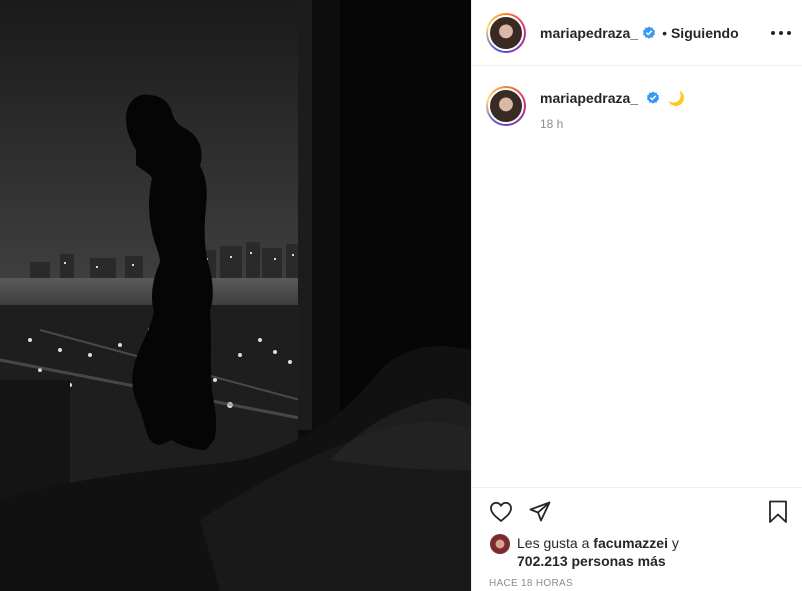 This screenshot has width=802, height=591. I want to click on likes-prefix: Les gusta a, so click(553, 543).